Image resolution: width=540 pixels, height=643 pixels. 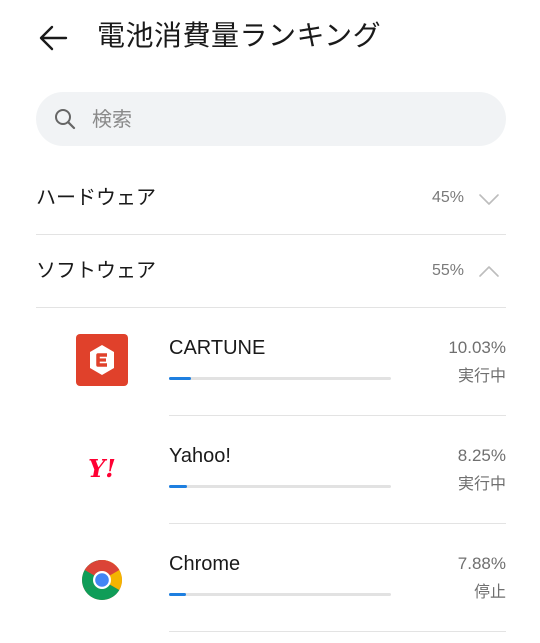 I want to click on search-placeholder: 検索, so click(x=112, y=119).